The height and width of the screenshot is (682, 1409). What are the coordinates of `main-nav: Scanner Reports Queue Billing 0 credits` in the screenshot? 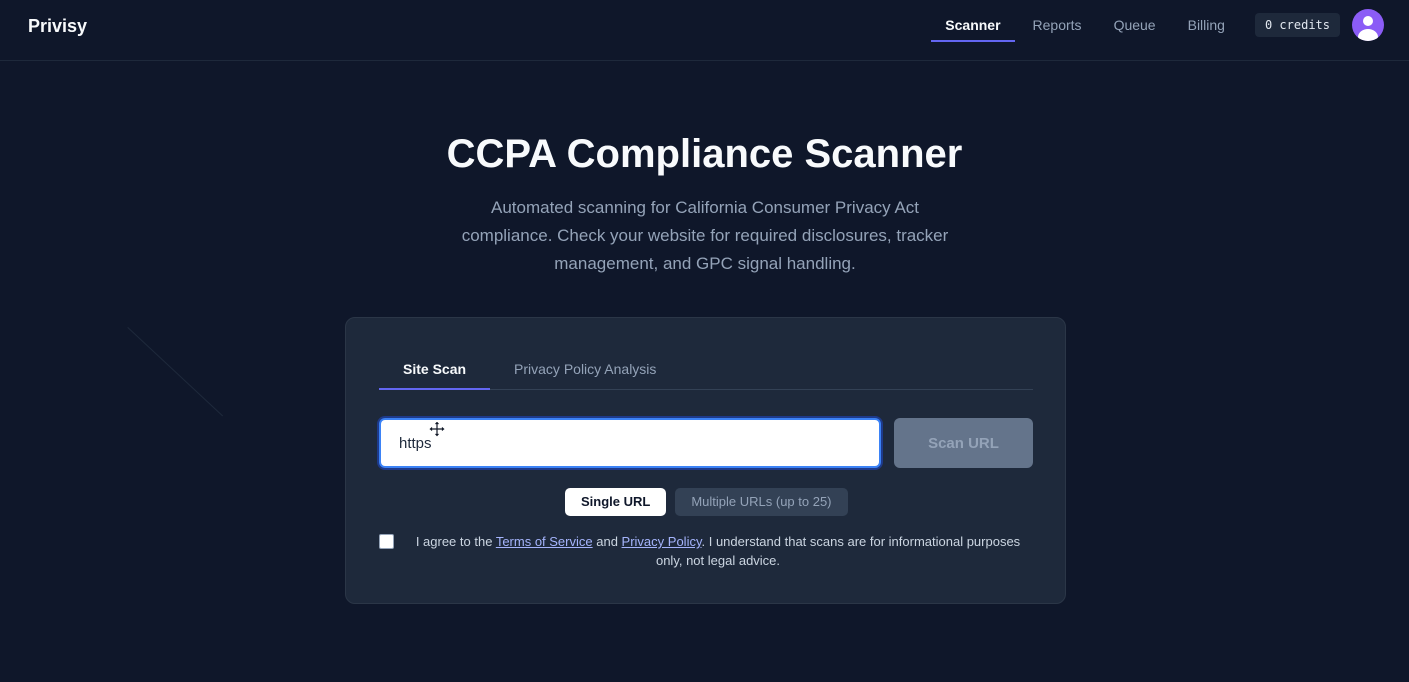 It's located at (1156, 25).